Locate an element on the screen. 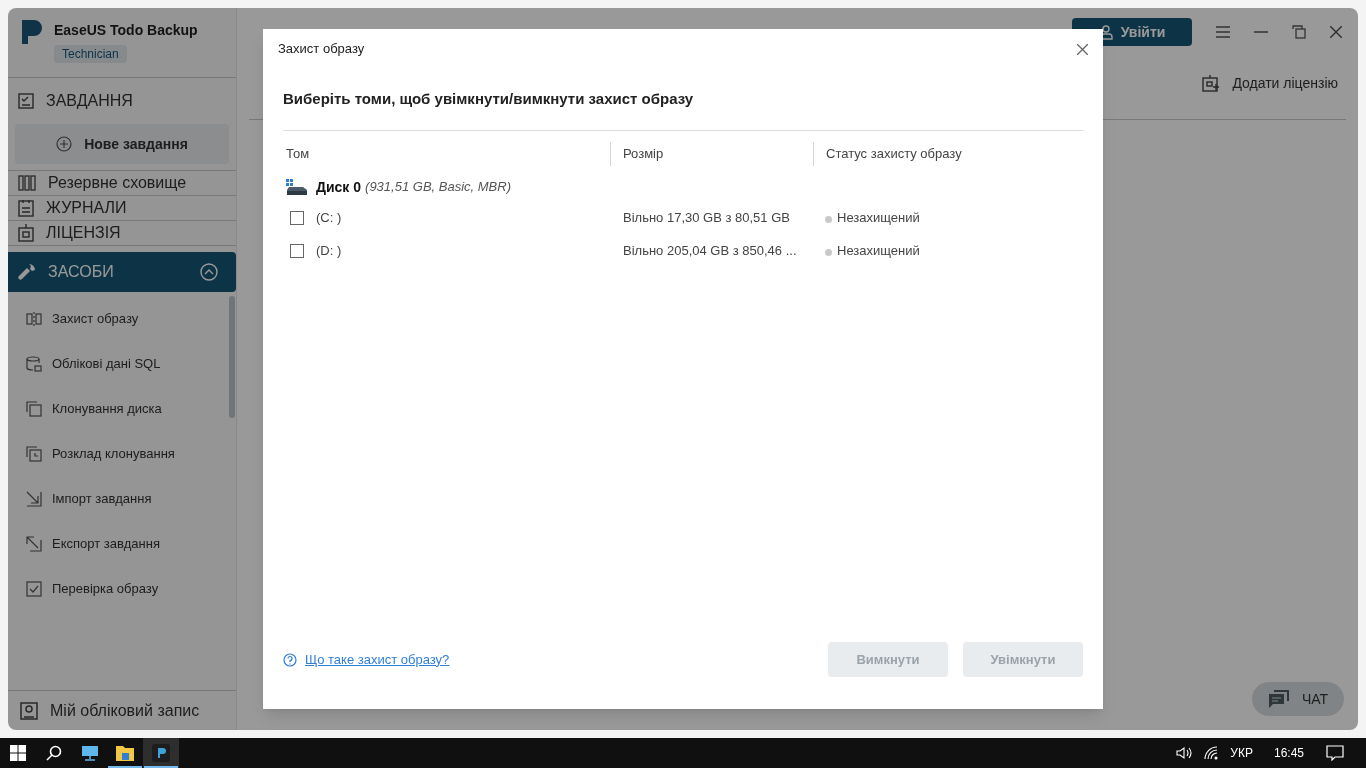 This screenshot has width=1366, height=768. edition-badge: Technician is located at coordinates (90, 54).